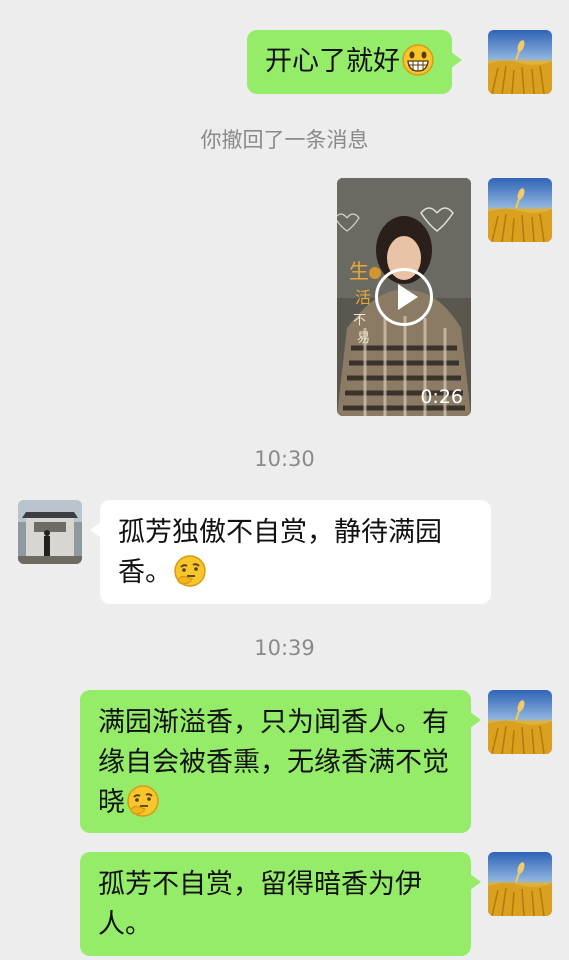 The width and height of the screenshot is (569, 960). I want to click on svg-text: 生, so click(359, 271).